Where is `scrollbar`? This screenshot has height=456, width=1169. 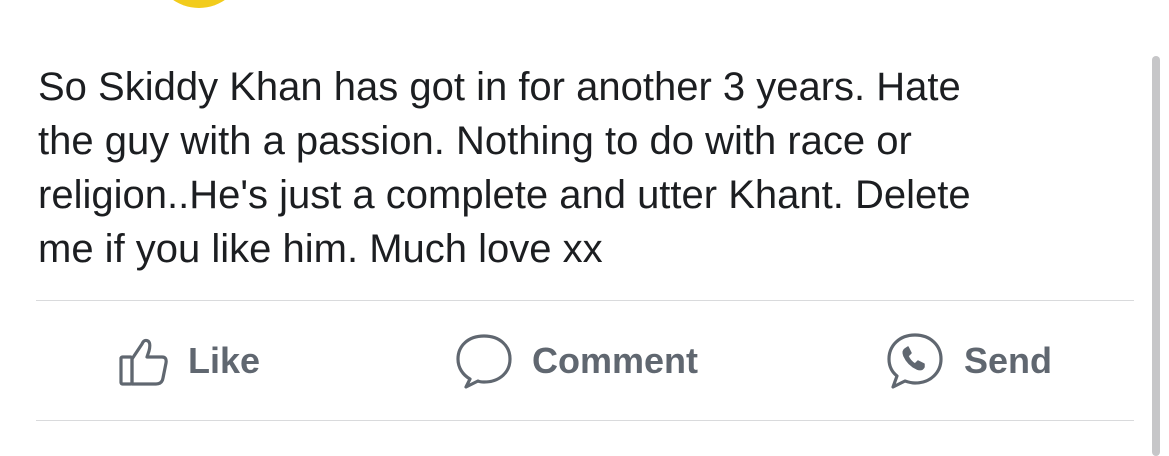 scrollbar is located at coordinates (1156, 256).